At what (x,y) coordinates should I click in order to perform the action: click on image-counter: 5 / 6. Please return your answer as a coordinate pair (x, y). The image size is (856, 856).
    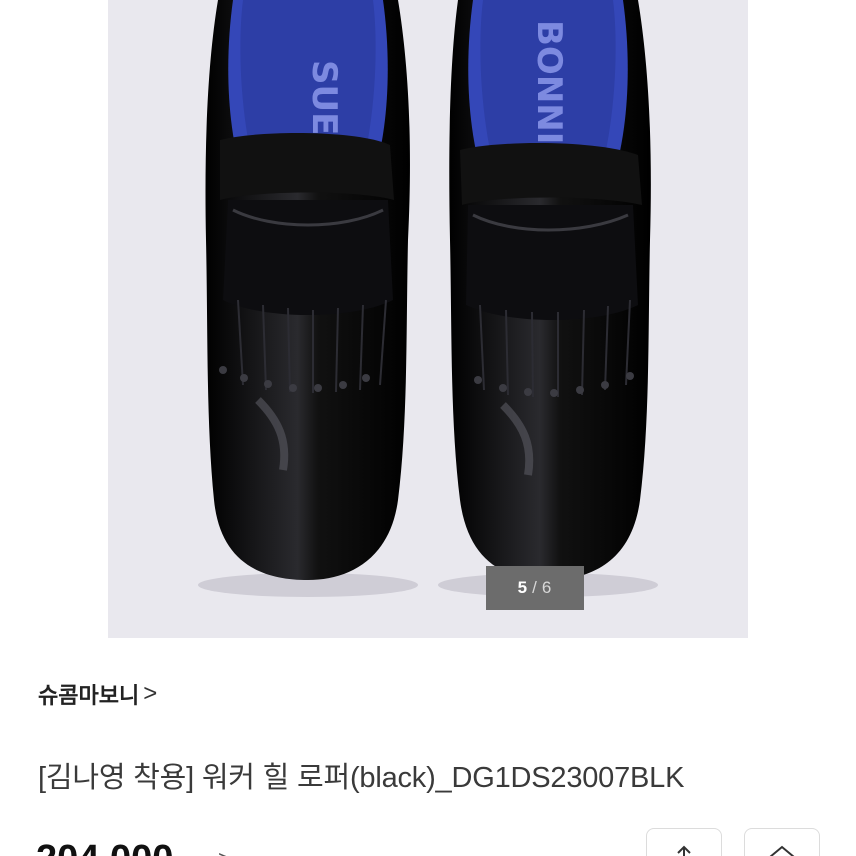
    Looking at the image, I should click on (535, 588).